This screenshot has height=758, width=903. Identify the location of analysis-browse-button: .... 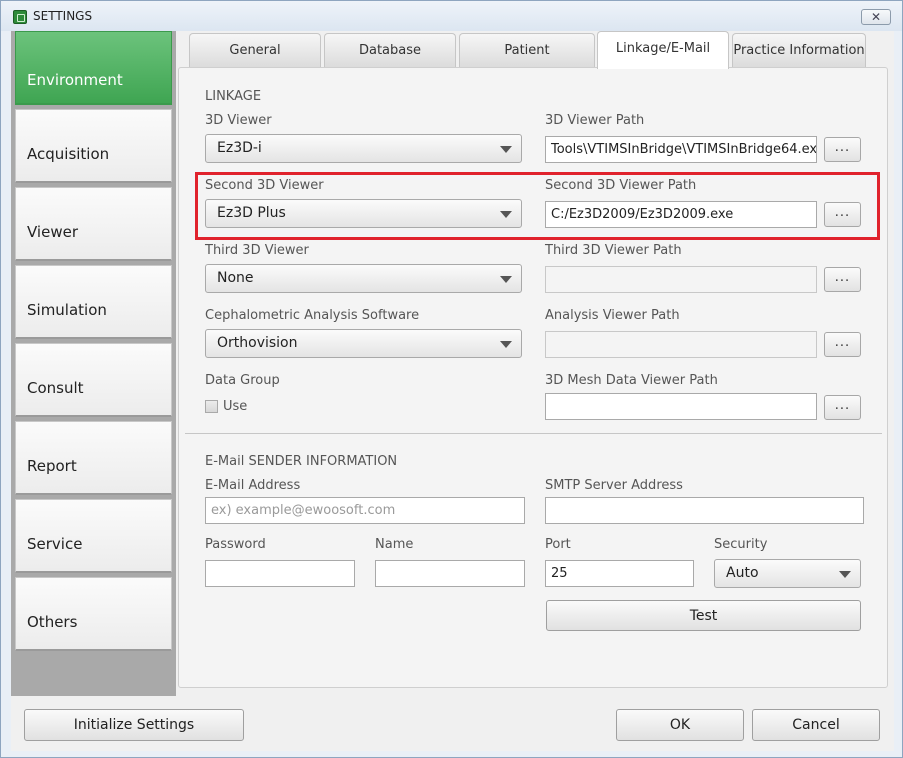
(842, 344).